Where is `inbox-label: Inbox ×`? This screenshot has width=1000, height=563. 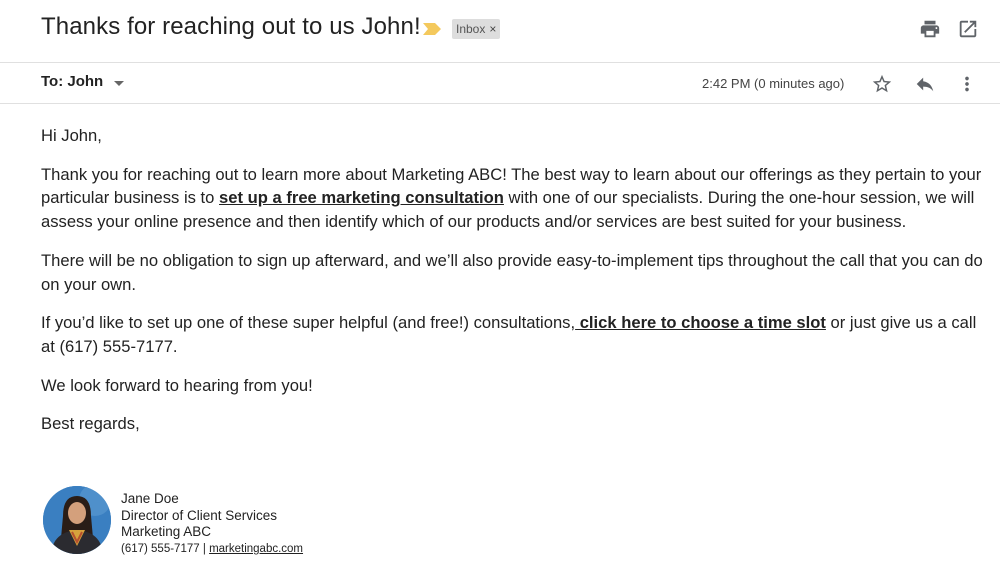
inbox-label: Inbox × is located at coordinates (476, 29).